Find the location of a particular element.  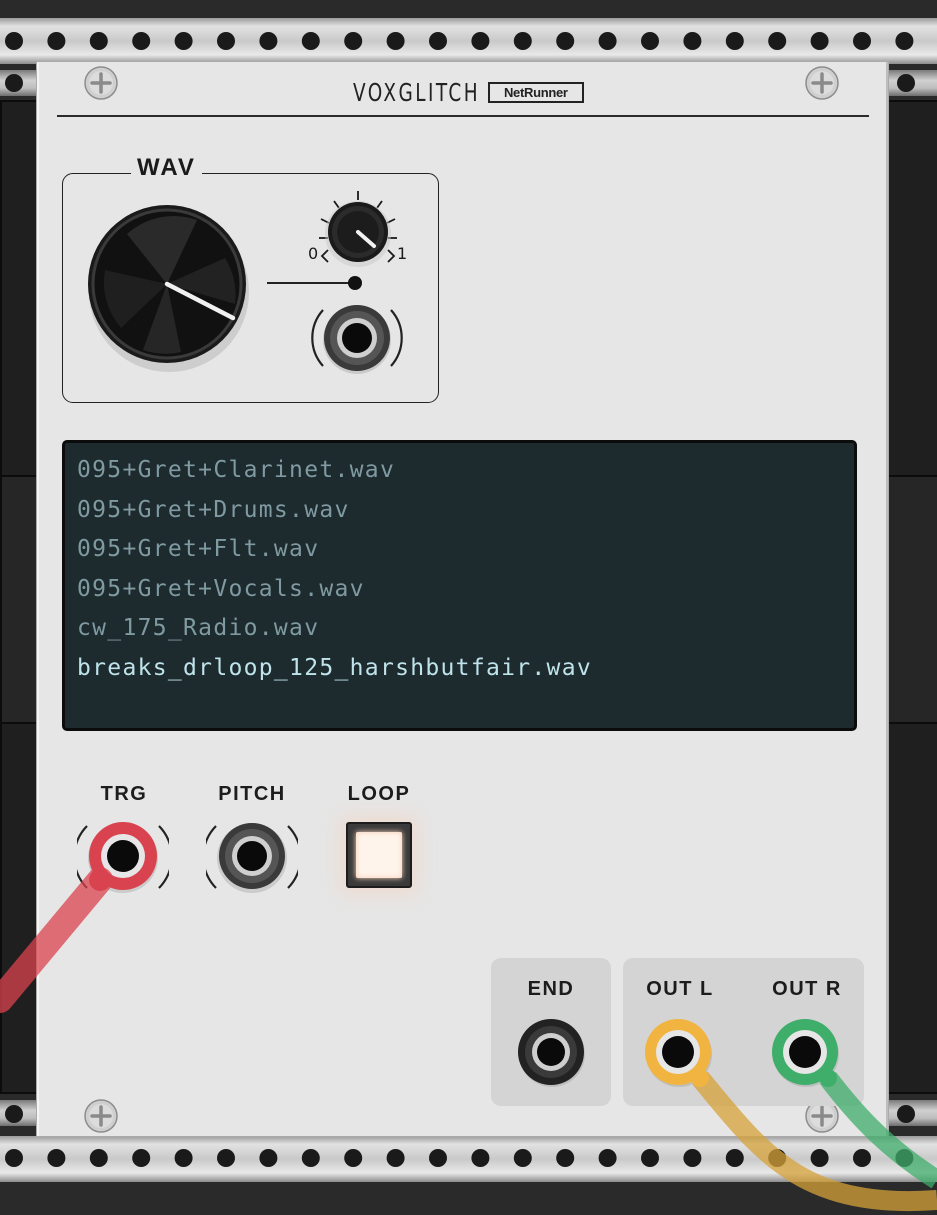

module-header: VOXGLITCH NetRunner is located at coordinates (468, 92).